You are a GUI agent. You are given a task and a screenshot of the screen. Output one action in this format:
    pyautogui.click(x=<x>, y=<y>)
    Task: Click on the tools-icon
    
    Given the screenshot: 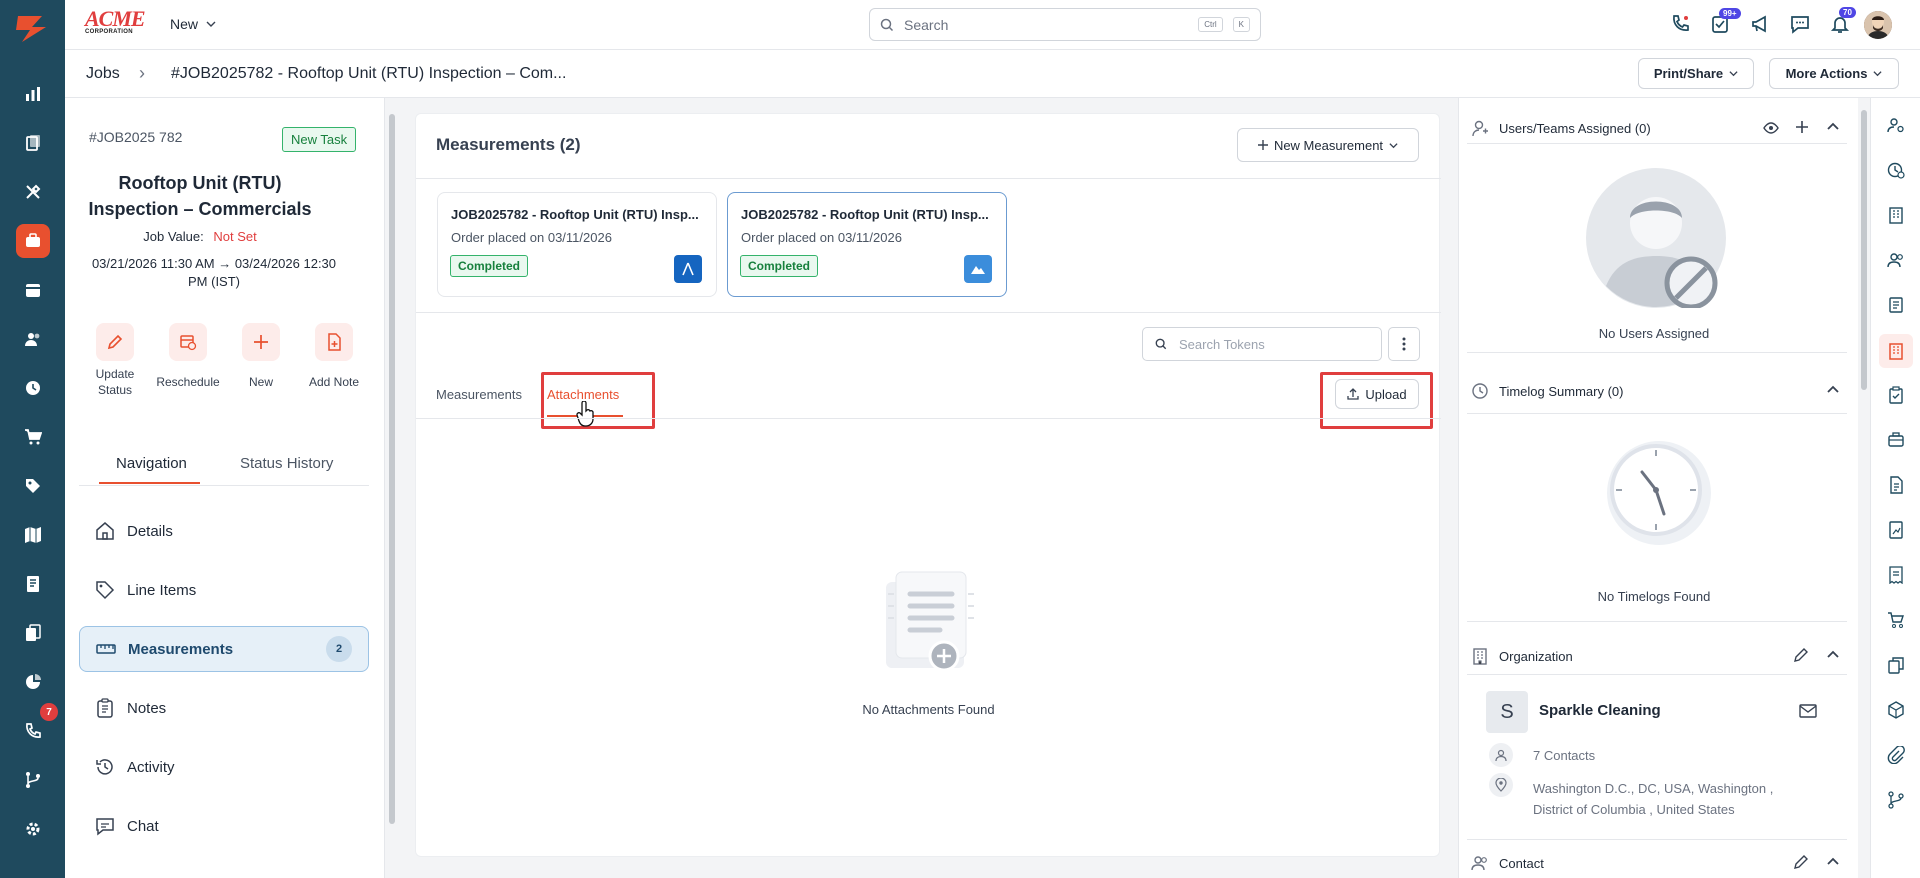 What is the action you would take?
    pyautogui.click(x=33, y=192)
    